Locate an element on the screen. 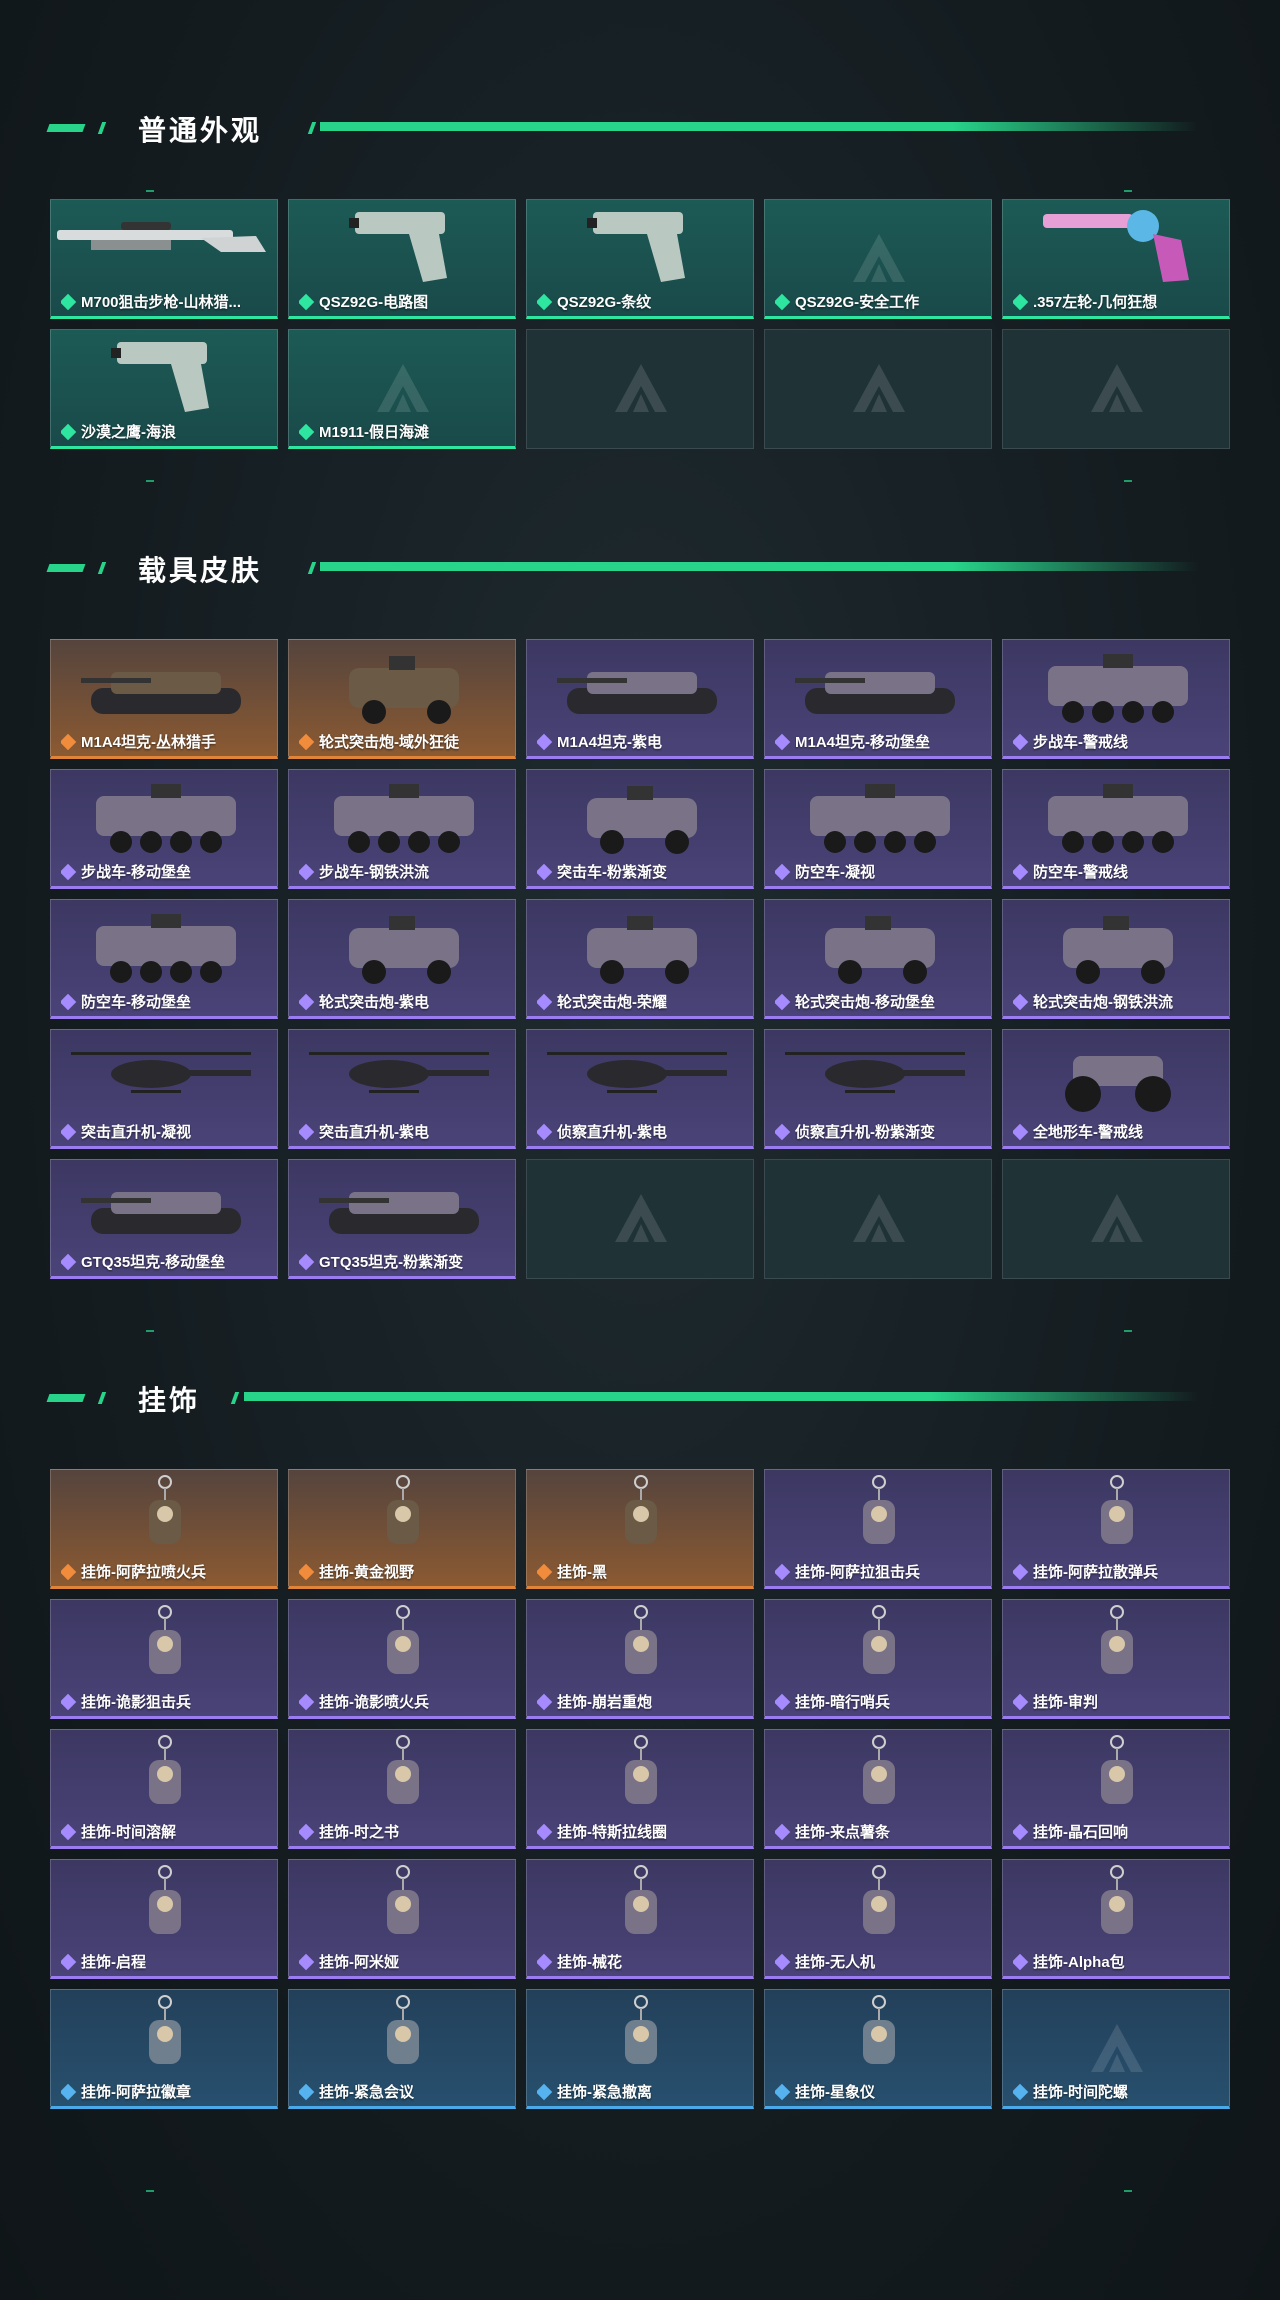 This screenshot has height=2300, width=1280. item-card: 挂饰-阿米娅 is located at coordinates (402, 1919).